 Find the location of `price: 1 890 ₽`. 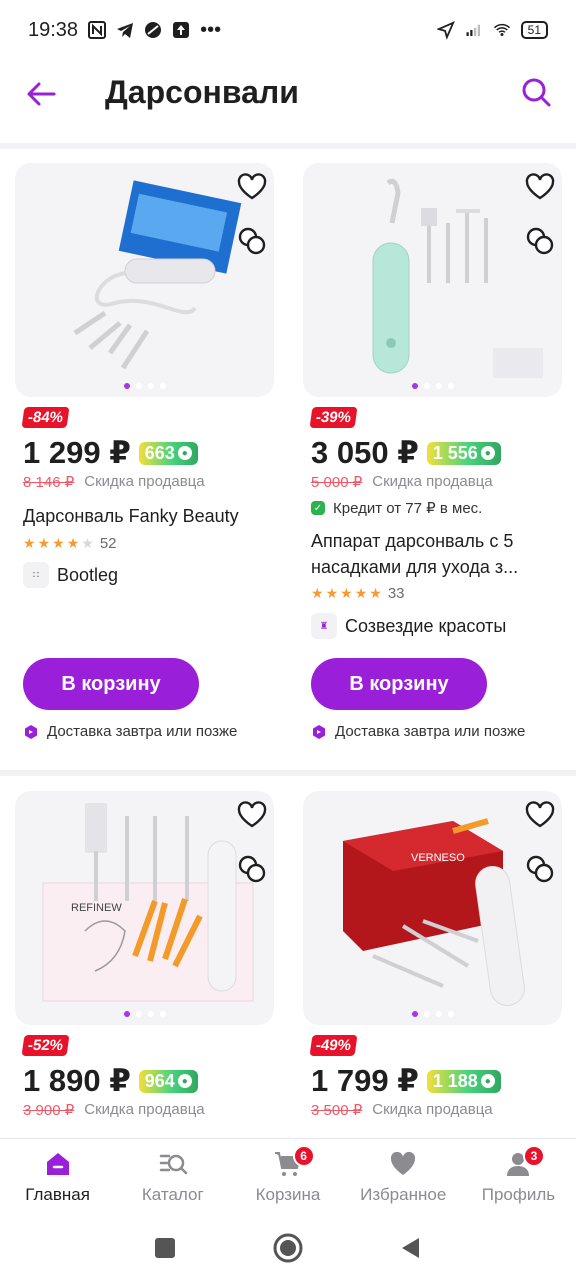

price: 1 890 ₽ is located at coordinates (77, 1080).